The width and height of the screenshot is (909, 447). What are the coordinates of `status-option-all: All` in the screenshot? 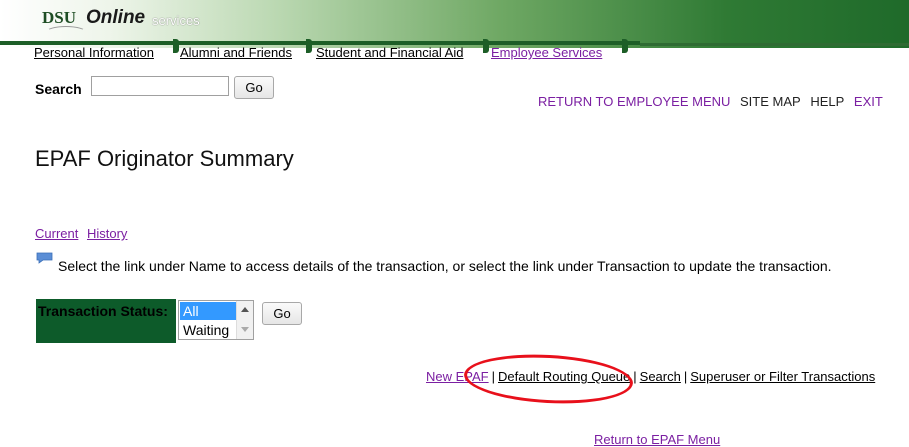 It's located at (208, 311).